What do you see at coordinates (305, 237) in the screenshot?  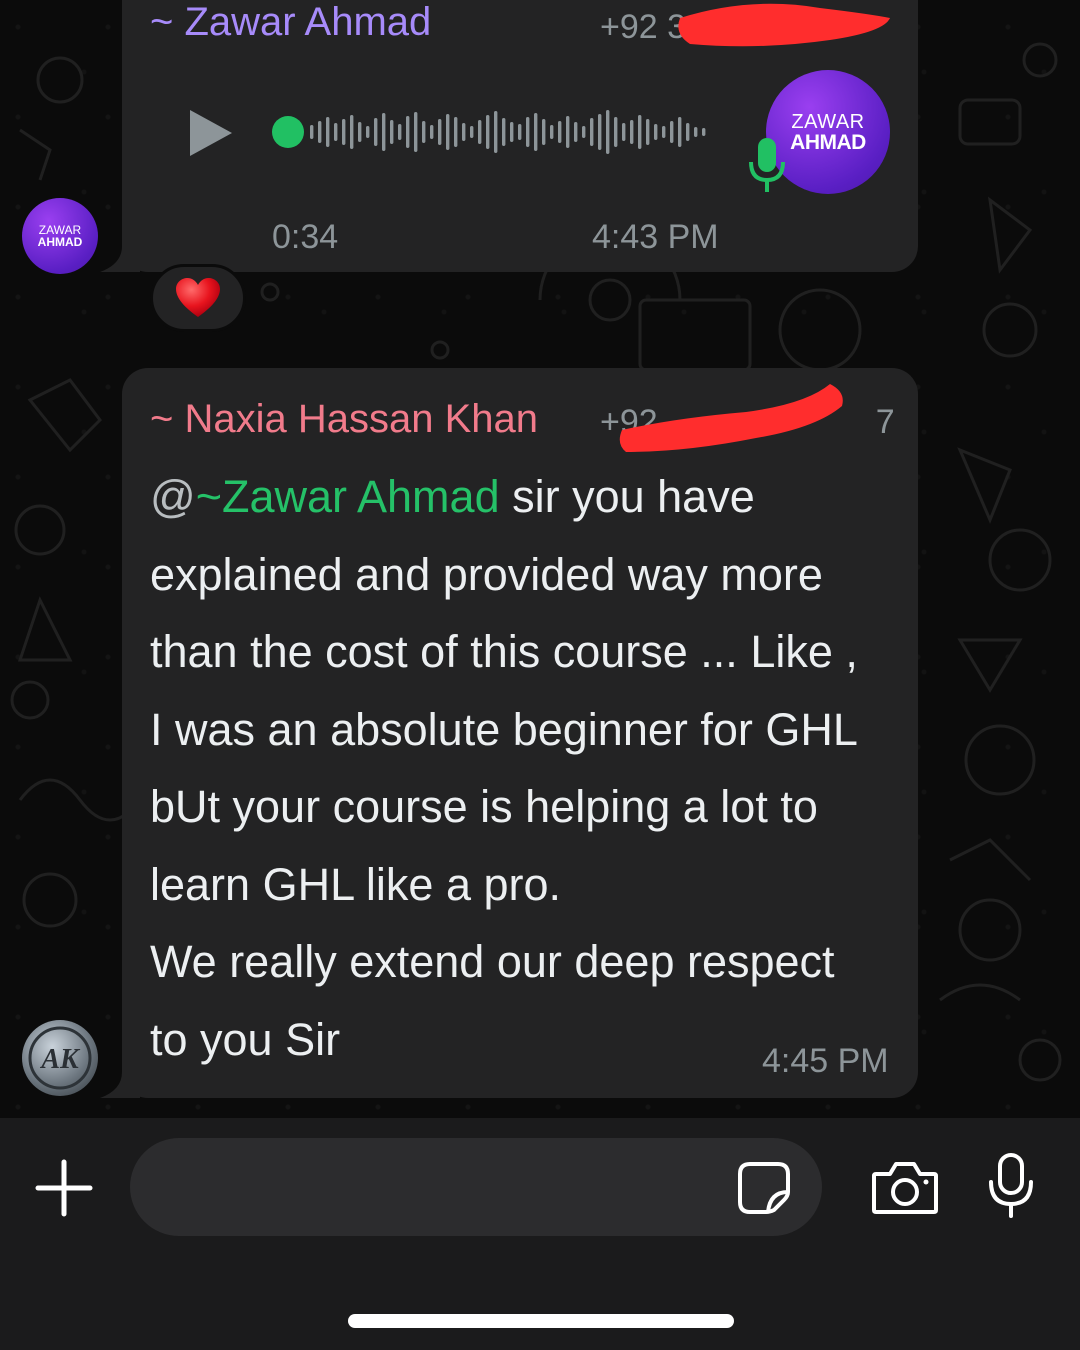 I see `voice-duration: 0:34` at bounding box center [305, 237].